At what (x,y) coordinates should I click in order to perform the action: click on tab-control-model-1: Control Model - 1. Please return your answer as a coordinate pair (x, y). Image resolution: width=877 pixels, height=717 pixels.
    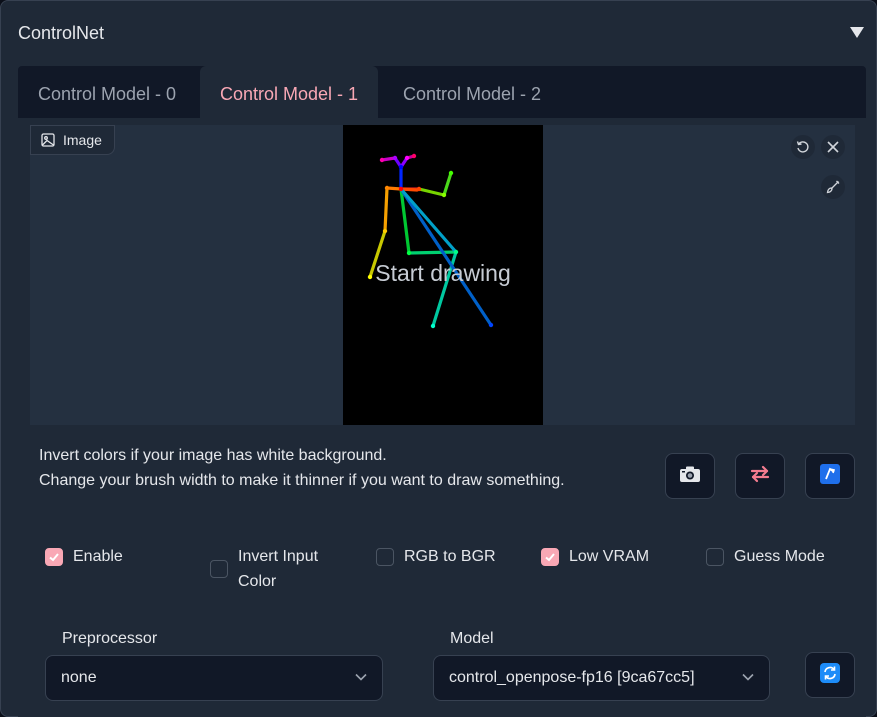
    Looking at the image, I should click on (289, 92).